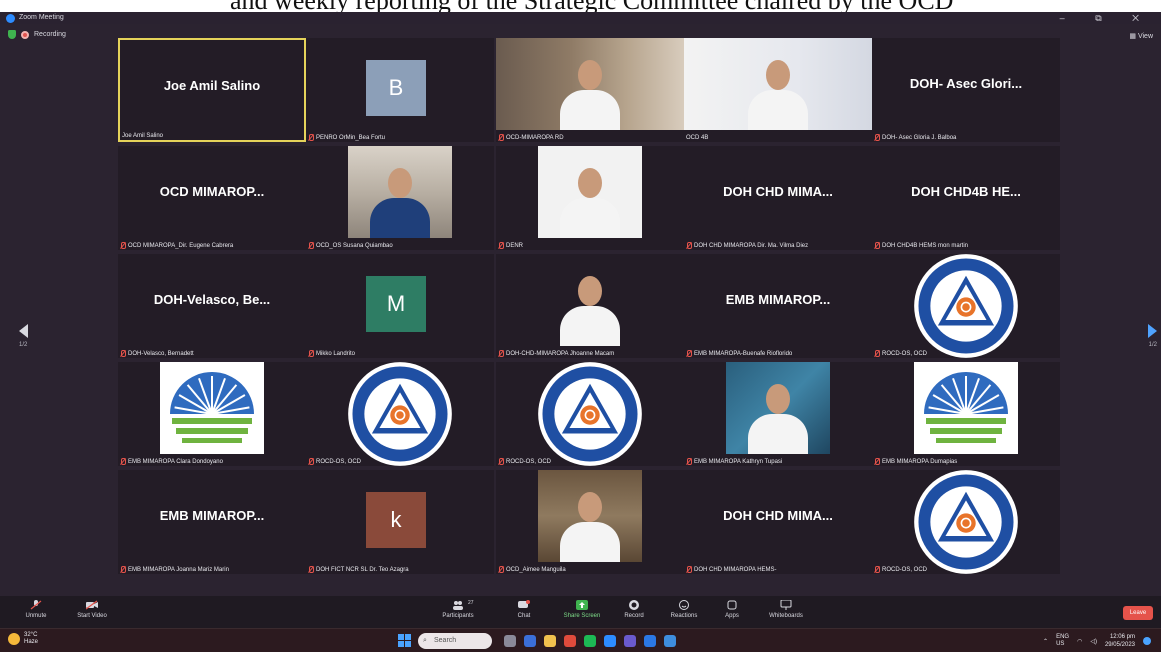  What do you see at coordinates (732, 605) in the screenshot?
I see `apps-icon` at bounding box center [732, 605].